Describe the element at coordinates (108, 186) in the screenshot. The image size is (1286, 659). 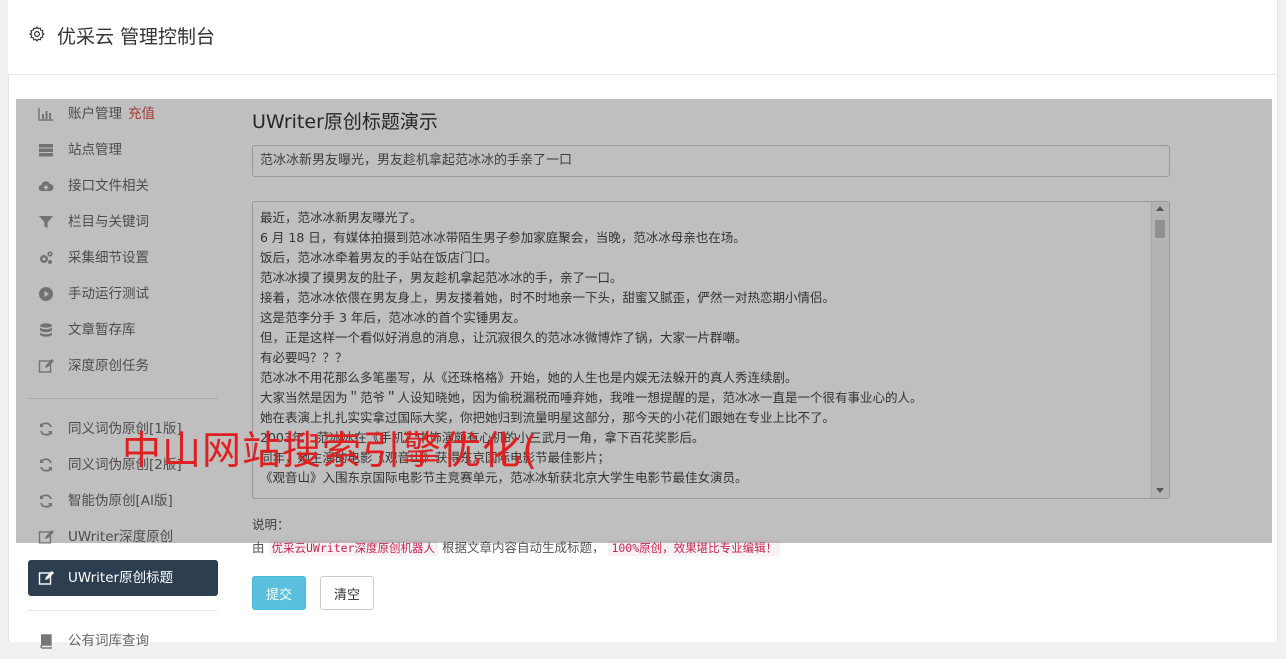
I see `sidebar-item-label: 接口文件相关` at that location.